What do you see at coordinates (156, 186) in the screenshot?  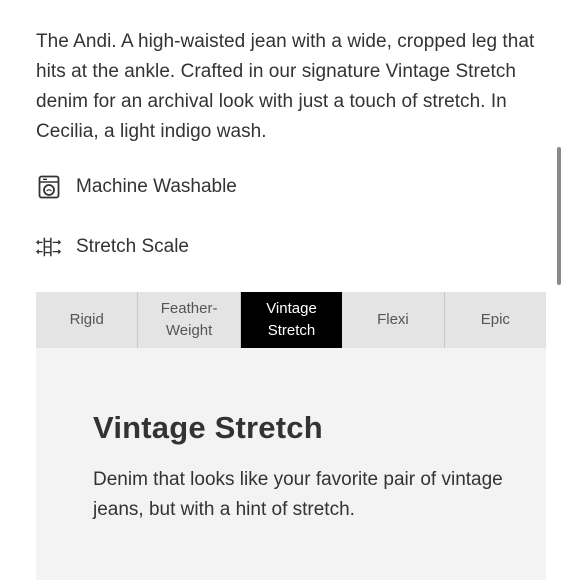 I see `feature-label: Machine Washable` at bounding box center [156, 186].